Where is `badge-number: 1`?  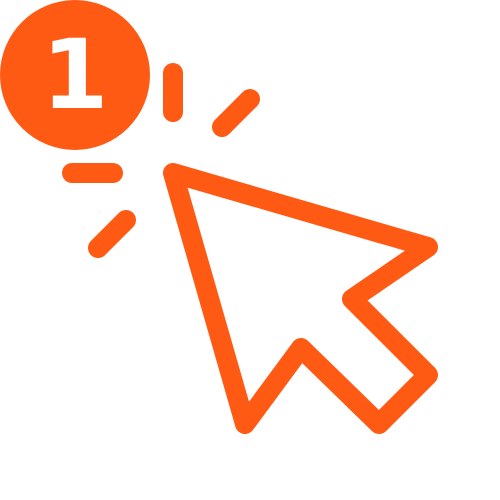 badge-number: 1 is located at coordinates (75, 75).